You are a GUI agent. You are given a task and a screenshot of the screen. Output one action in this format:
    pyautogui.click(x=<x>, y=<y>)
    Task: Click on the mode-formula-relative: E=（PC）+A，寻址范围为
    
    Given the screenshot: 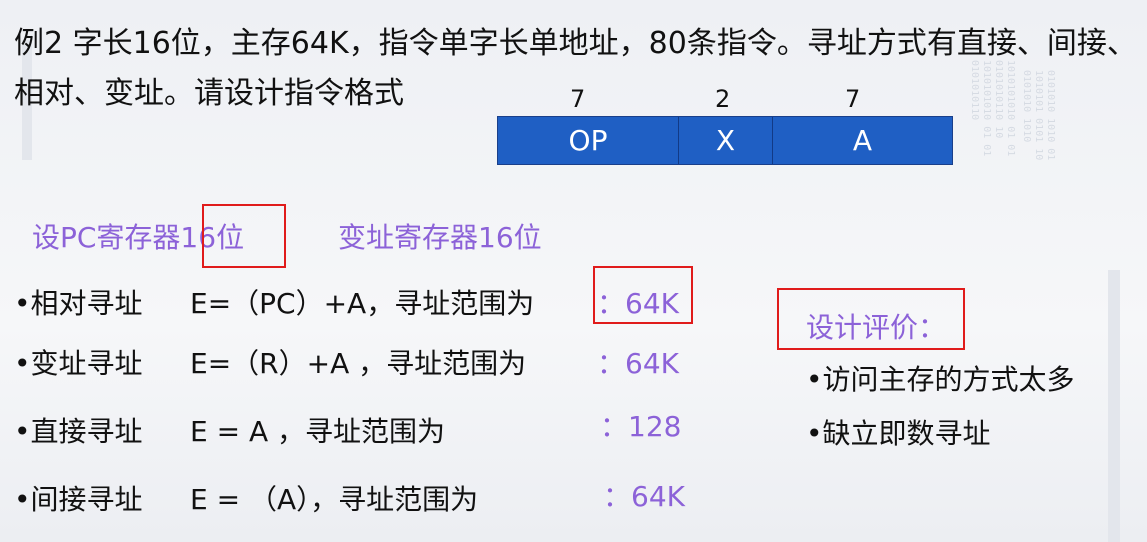 What is the action you would take?
    pyautogui.click(x=362, y=303)
    